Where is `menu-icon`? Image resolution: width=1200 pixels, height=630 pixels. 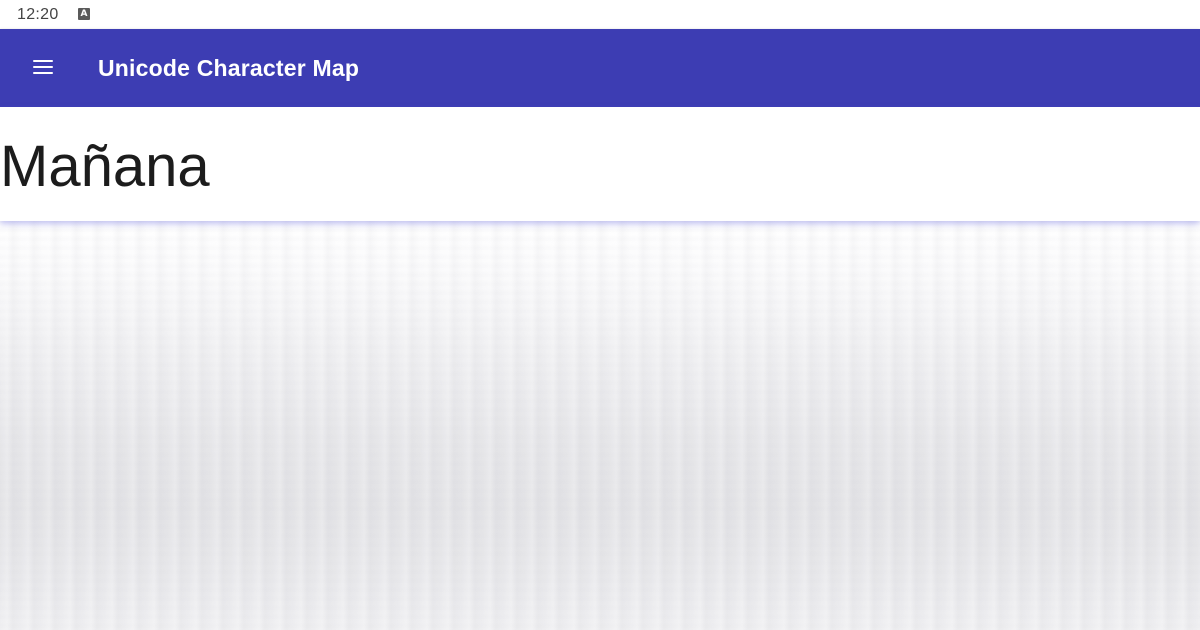 menu-icon is located at coordinates (43, 68).